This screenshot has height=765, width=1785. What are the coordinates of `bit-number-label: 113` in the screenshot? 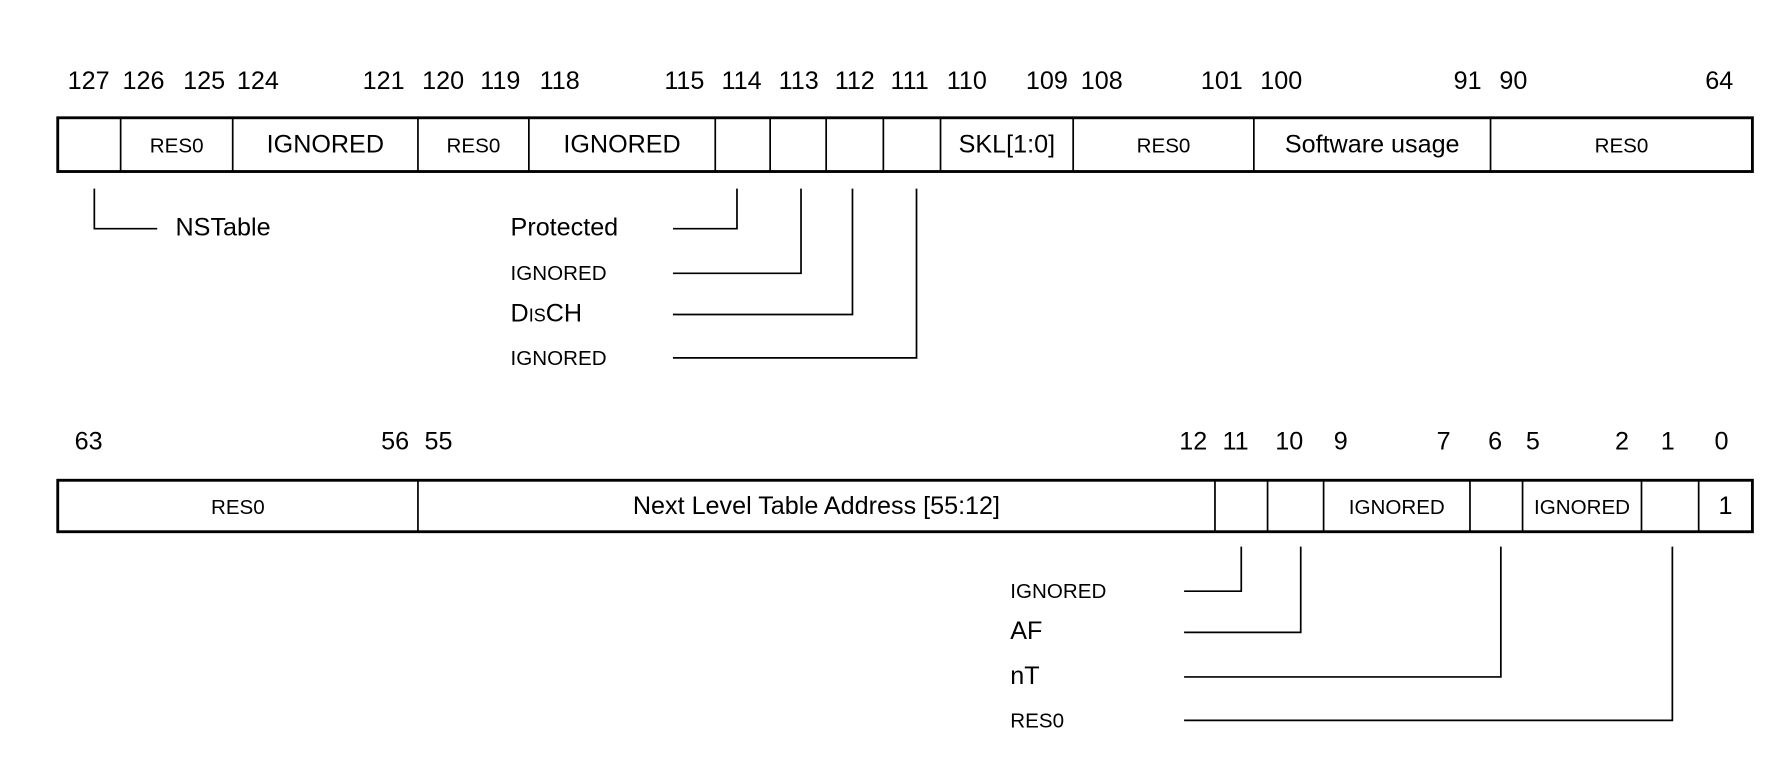 It's located at (799, 81).